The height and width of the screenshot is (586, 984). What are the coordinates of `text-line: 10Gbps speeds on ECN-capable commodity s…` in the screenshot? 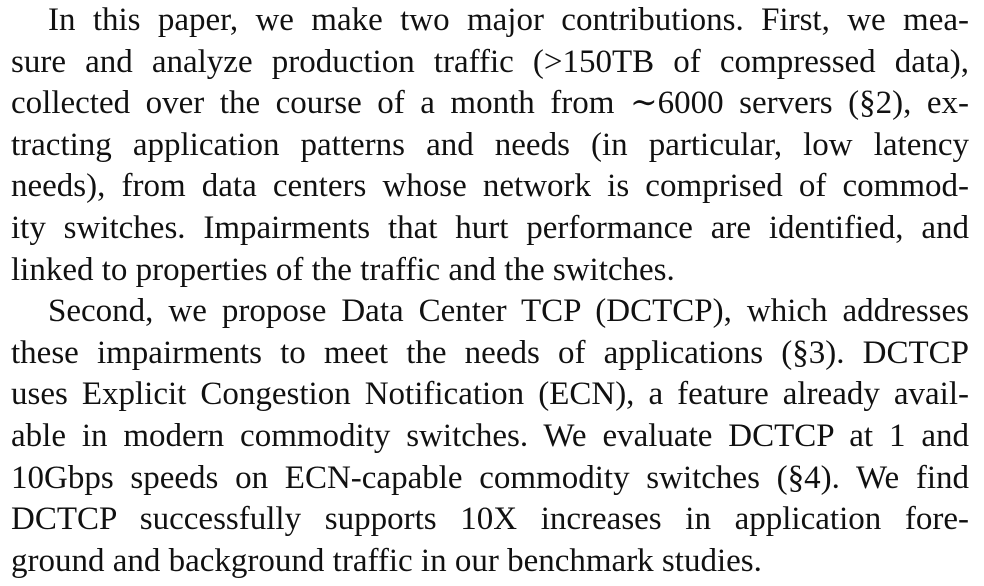 It's located at (490, 477).